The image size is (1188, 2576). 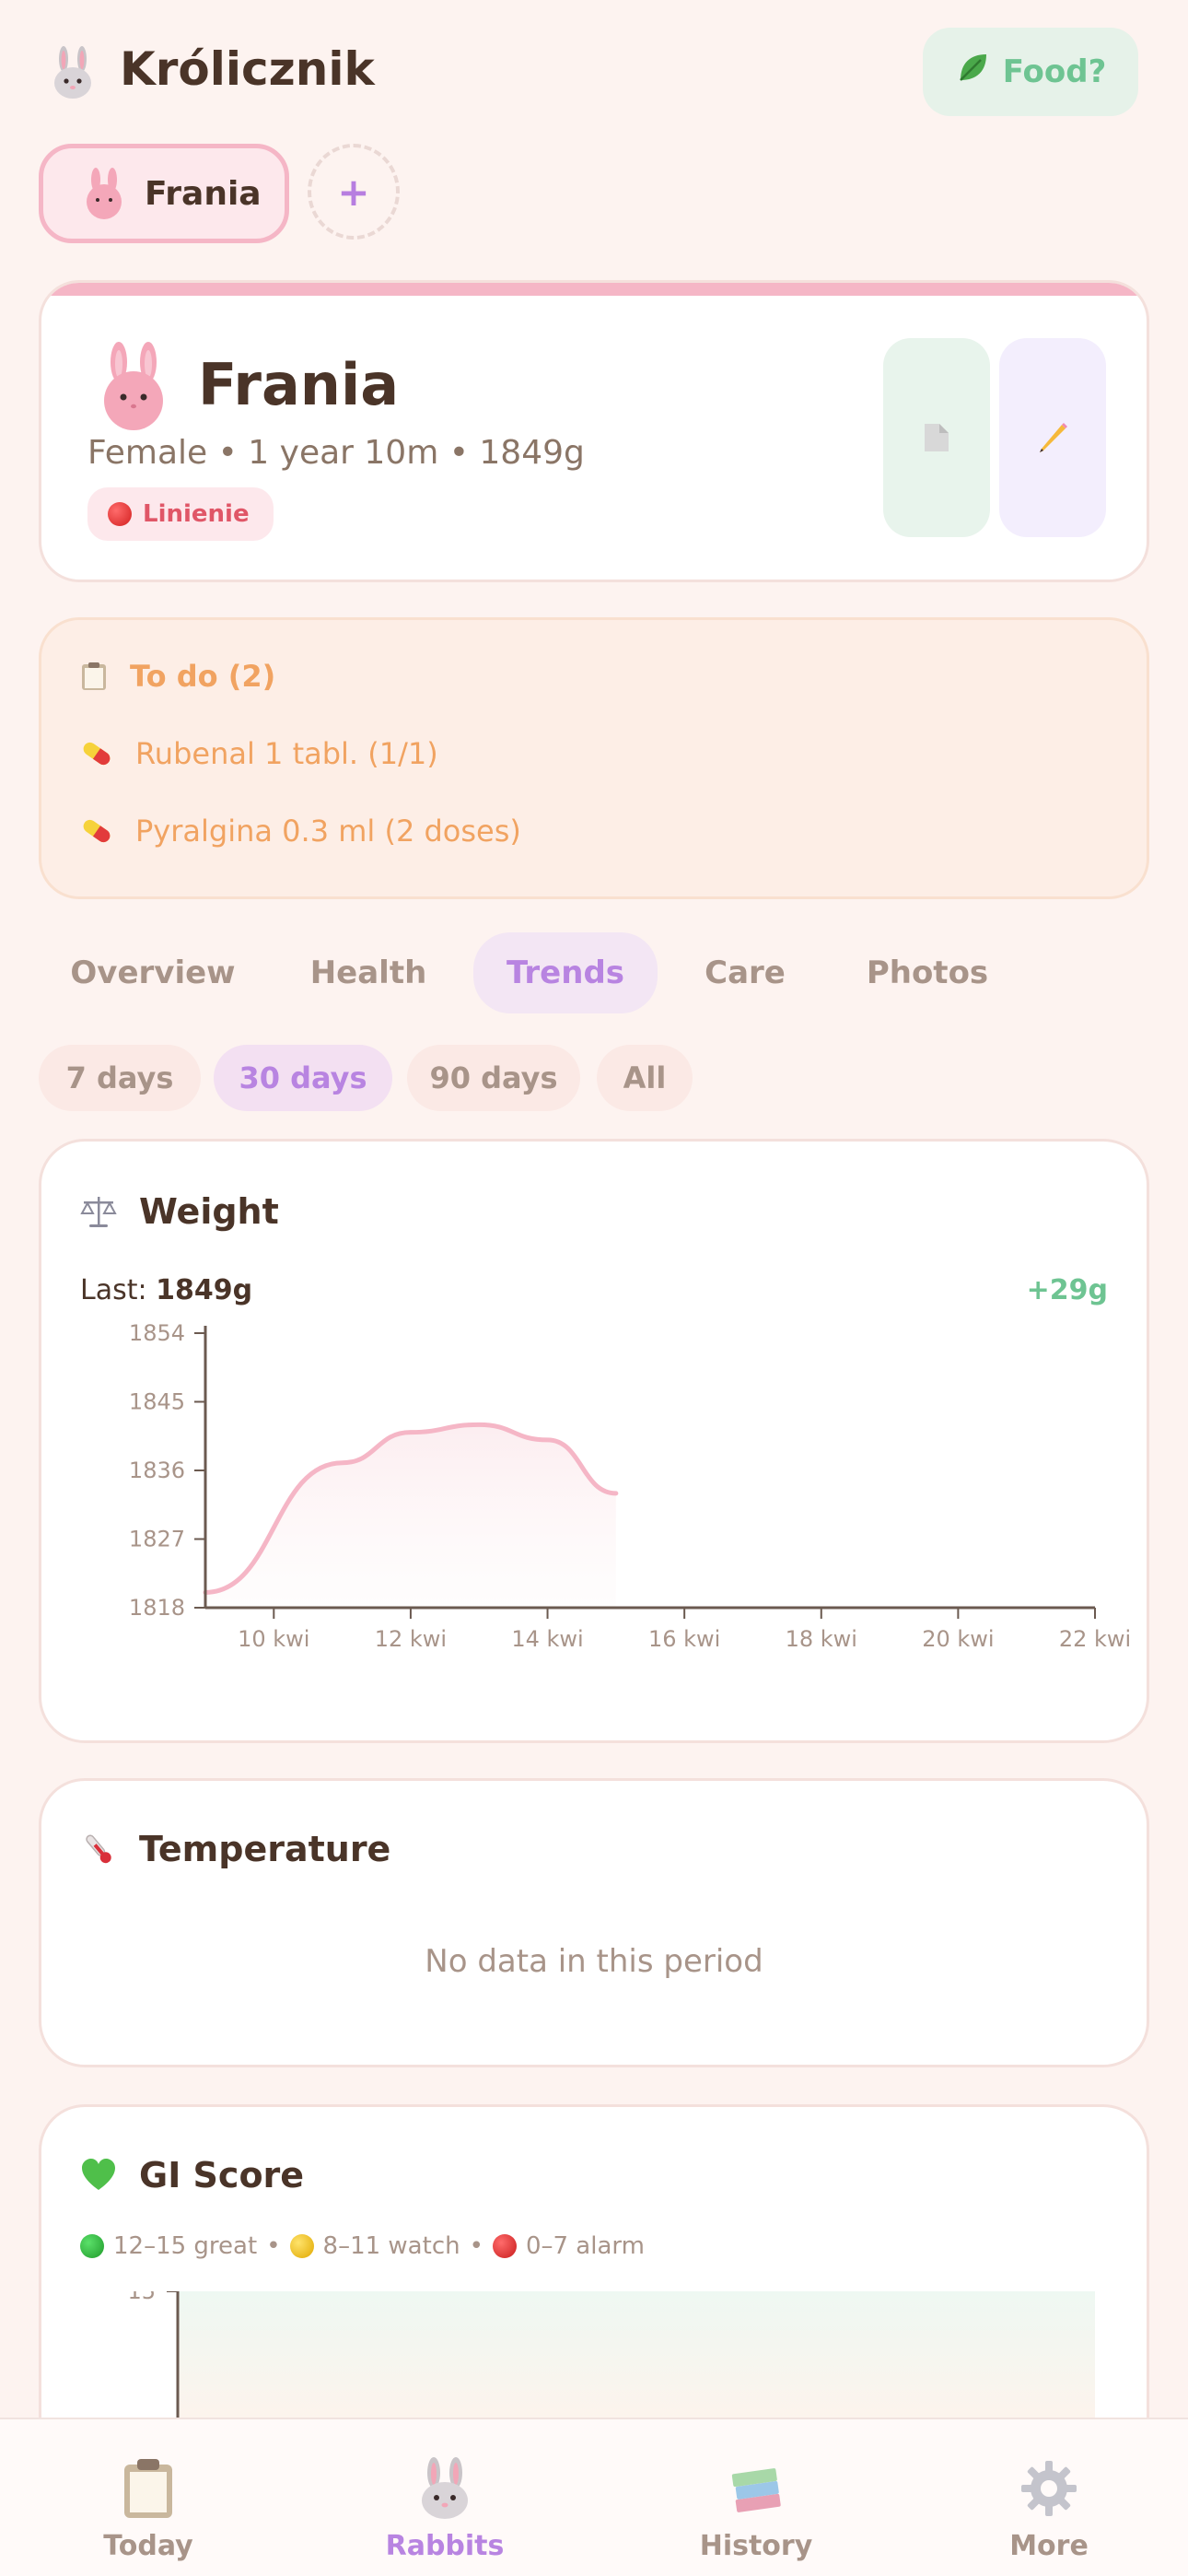 I want to click on nav-today: Today, so click(x=148, y=2497).